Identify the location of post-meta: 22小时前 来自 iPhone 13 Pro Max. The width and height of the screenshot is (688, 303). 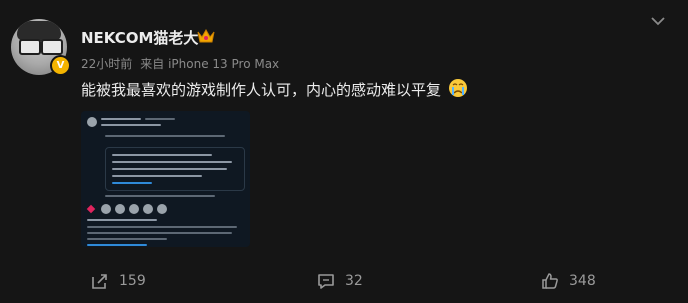
(180, 63).